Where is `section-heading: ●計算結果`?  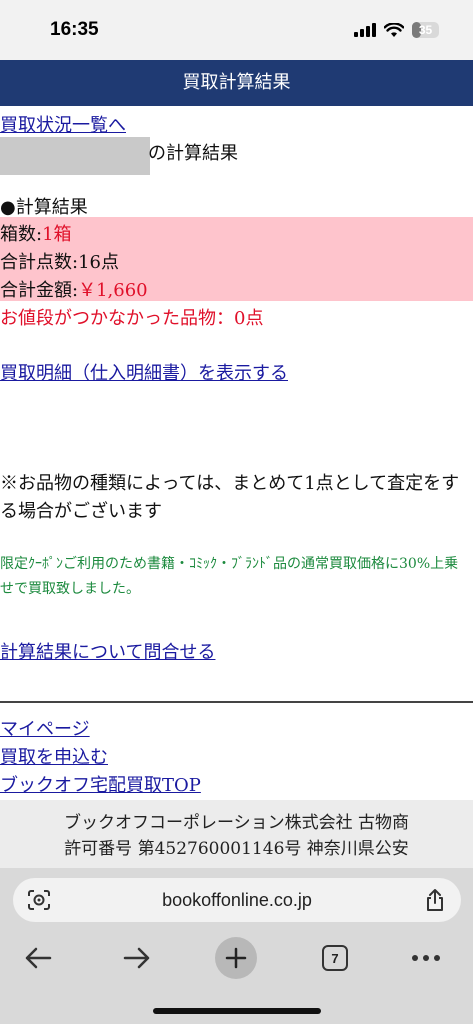 section-heading: ●計算結果 is located at coordinates (44, 207).